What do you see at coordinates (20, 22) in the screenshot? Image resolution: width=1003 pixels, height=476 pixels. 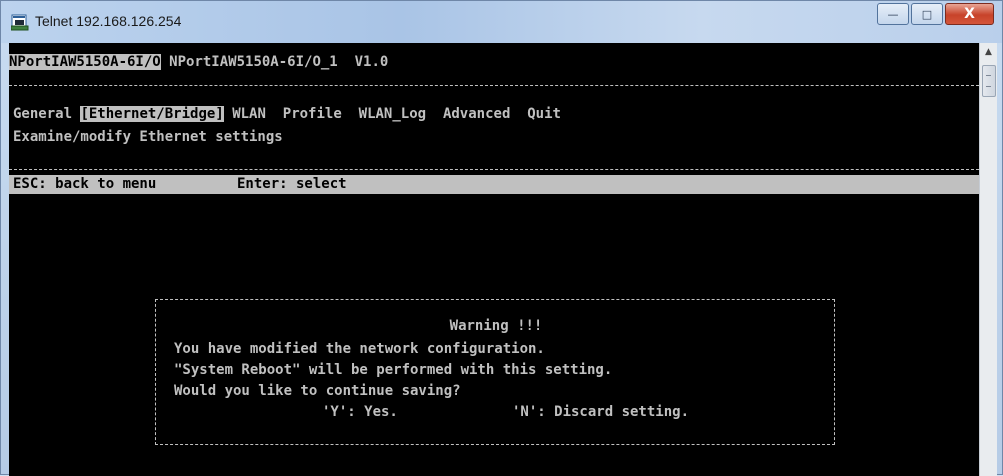 I see `telnet-app-icon` at bounding box center [20, 22].